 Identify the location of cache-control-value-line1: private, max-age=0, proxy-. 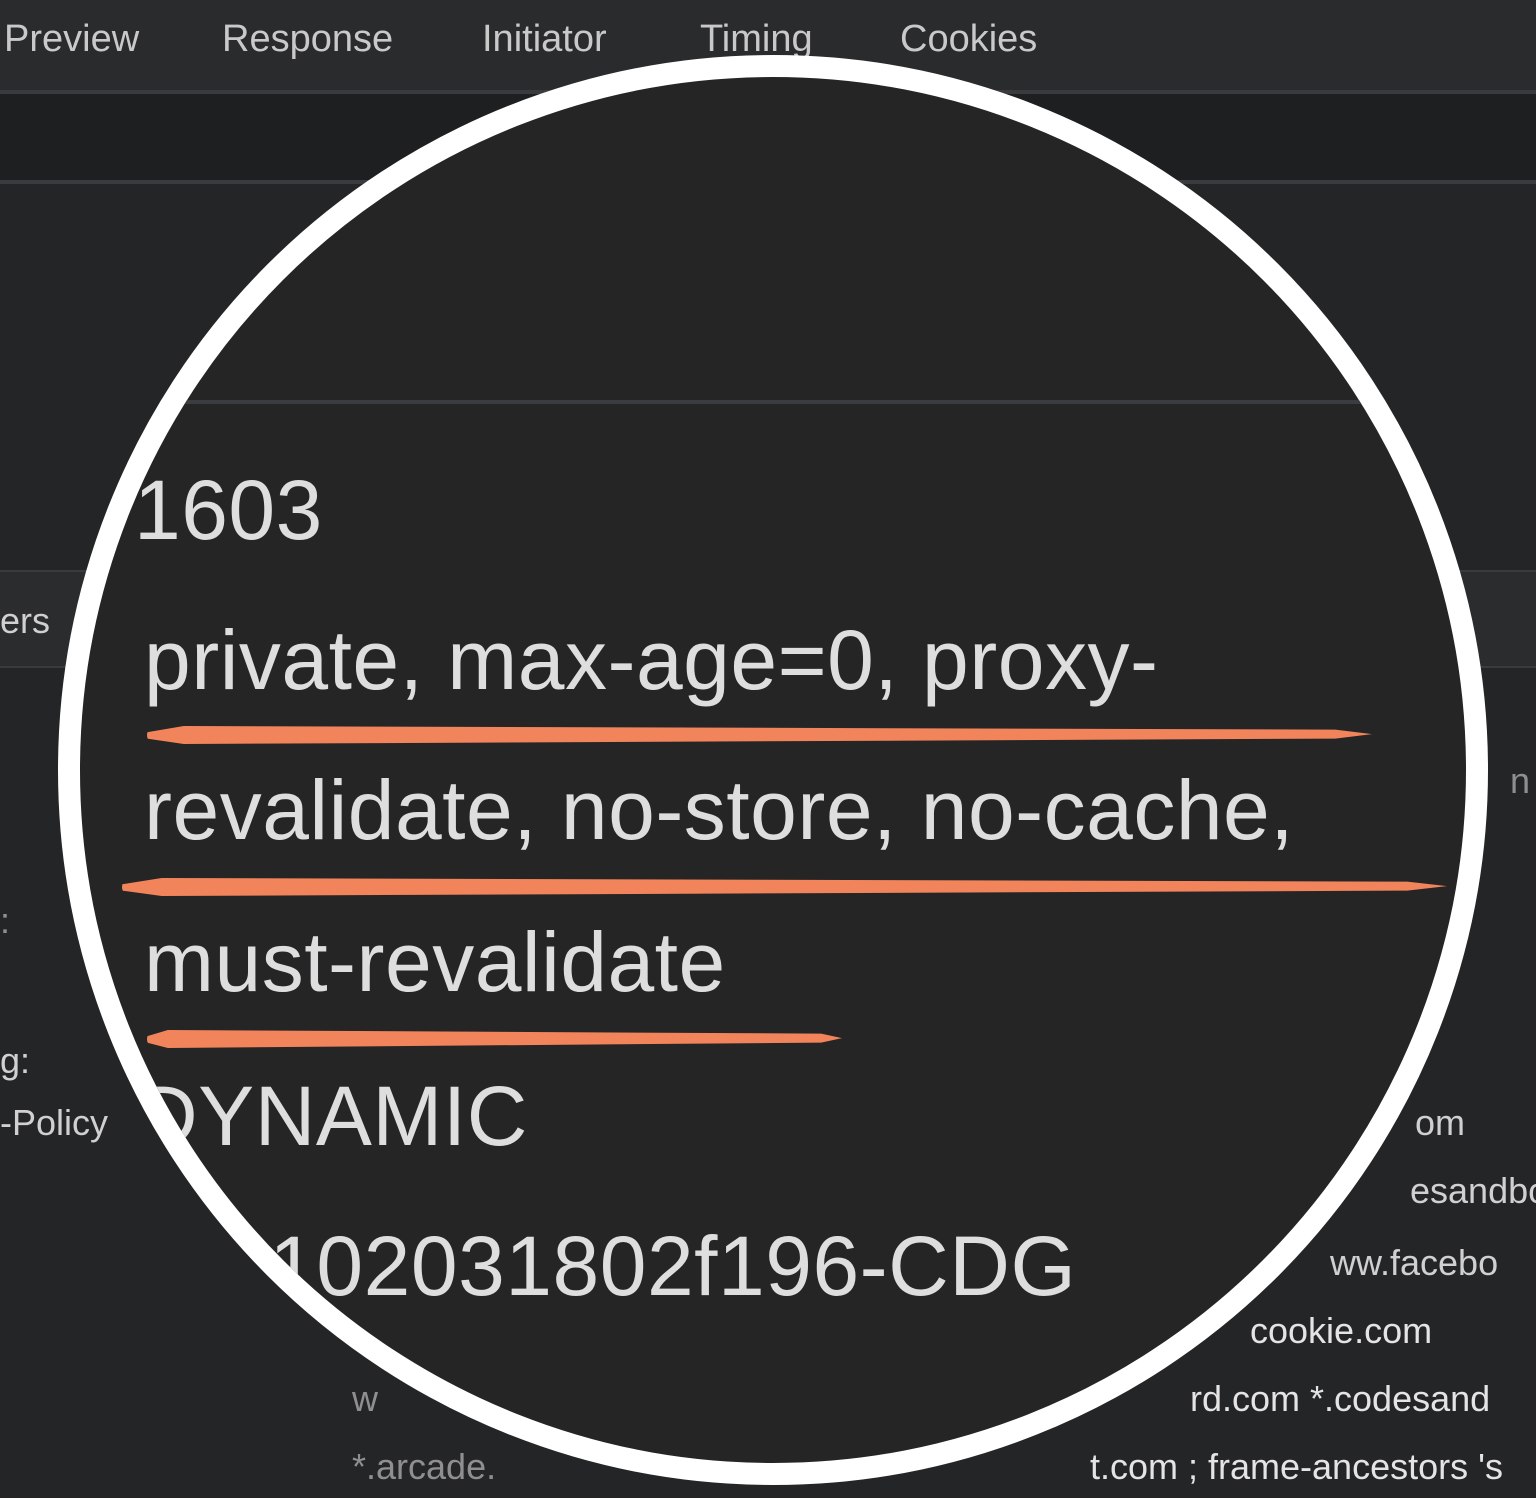
(651, 660).